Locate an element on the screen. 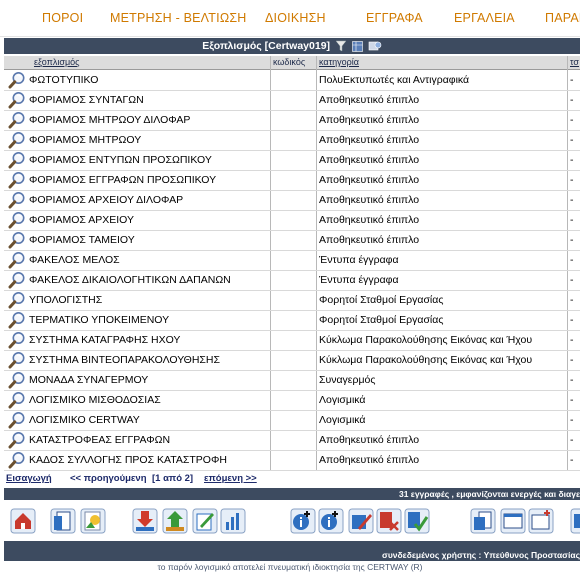 This screenshot has height=581, width=580. table-row: ΦΟΡΙΑΜΟΣ ΑΡΧΕΙΟΥ Αποθηκευτικό έπιπλο - is located at coordinates (292, 220).